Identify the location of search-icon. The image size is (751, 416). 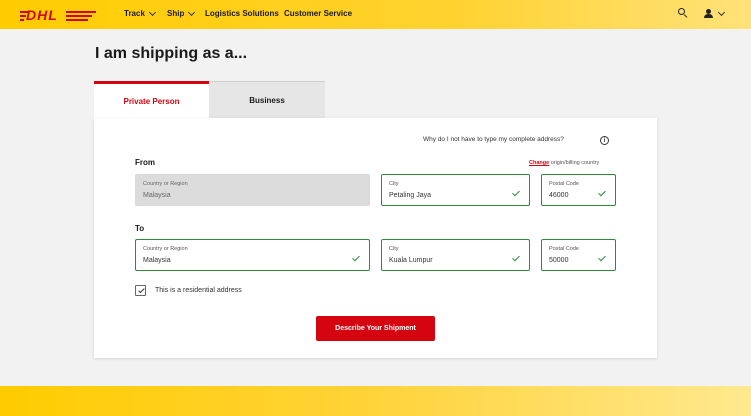
(683, 13).